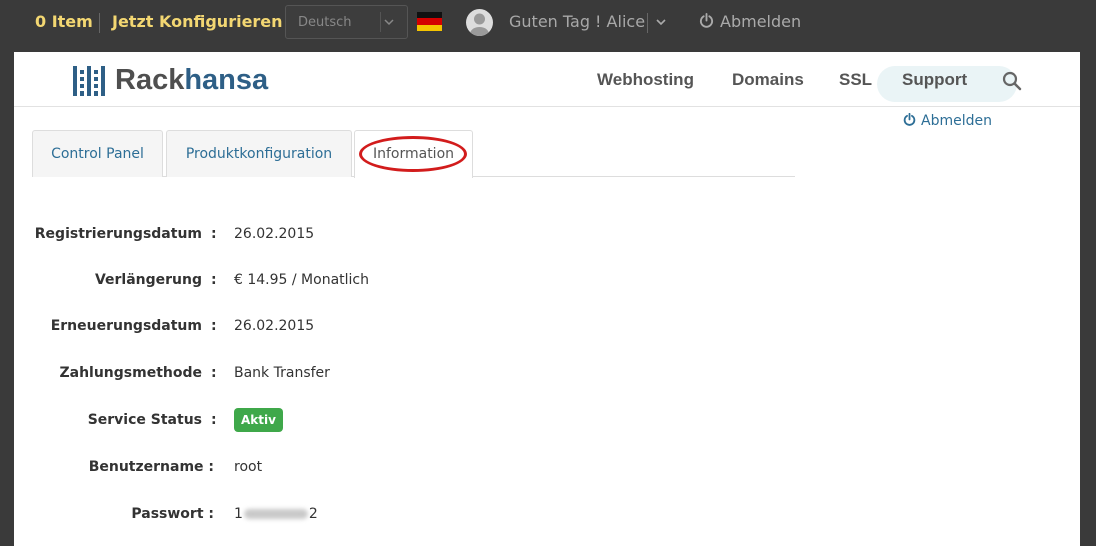 Image resolution: width=1096 pixels, height=546 pixels. What do you see at coordinates (148, 280) in the screenshot?
I see `info-label: Verlängerung` at bounding box center [148, 280].